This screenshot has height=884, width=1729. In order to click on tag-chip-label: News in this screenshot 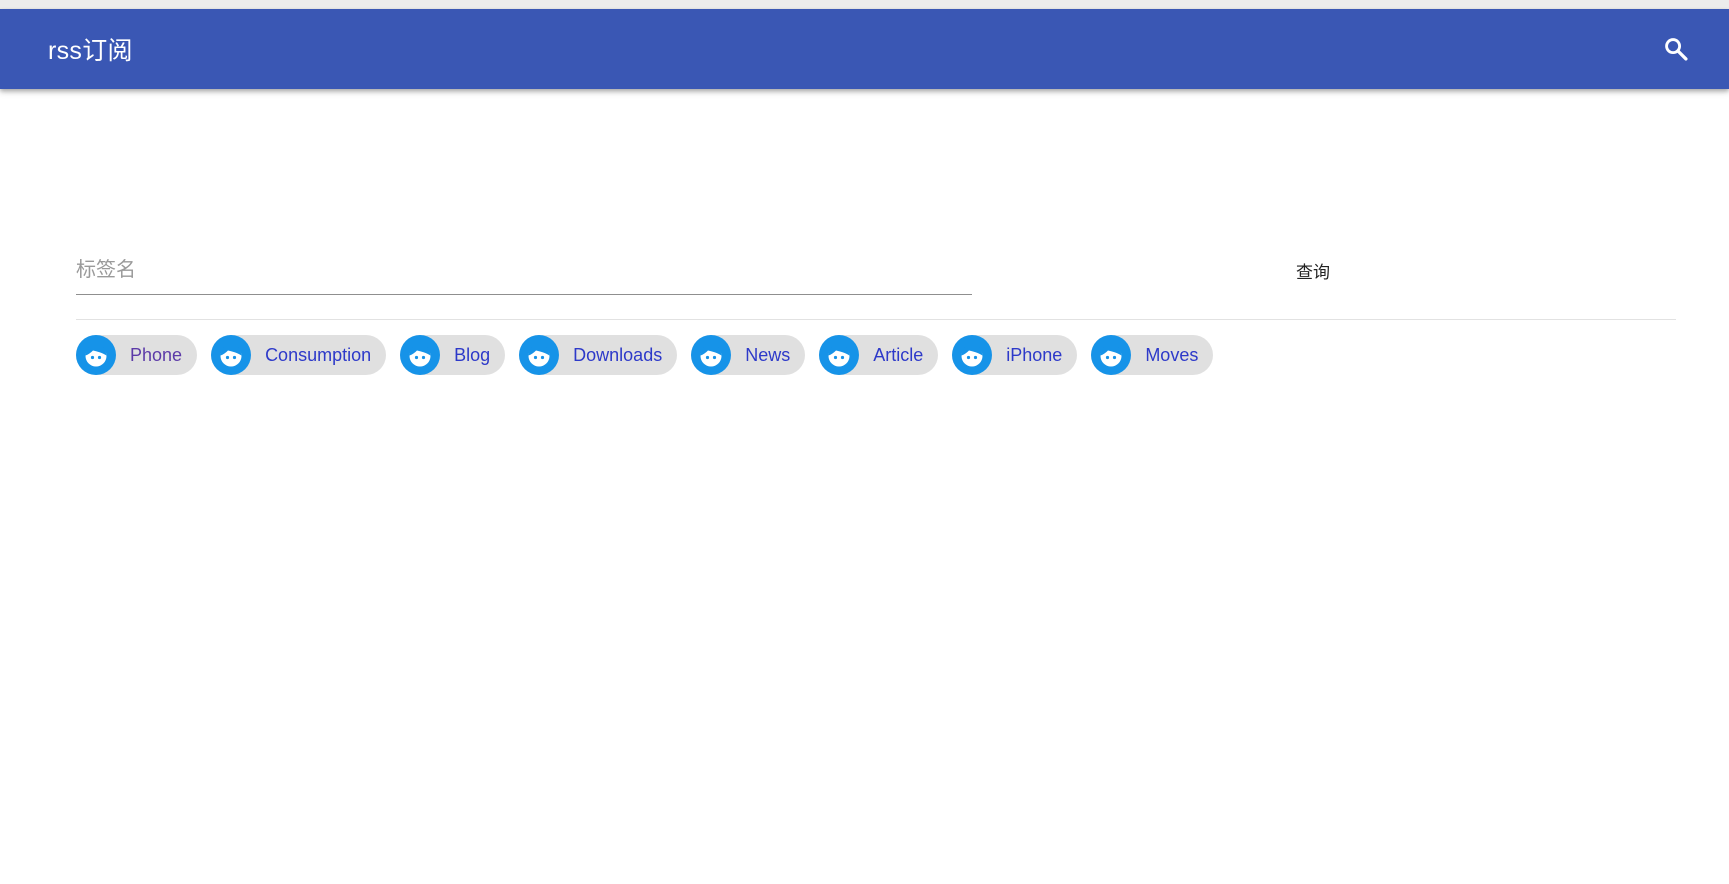, I will do `click(768, 354)`.